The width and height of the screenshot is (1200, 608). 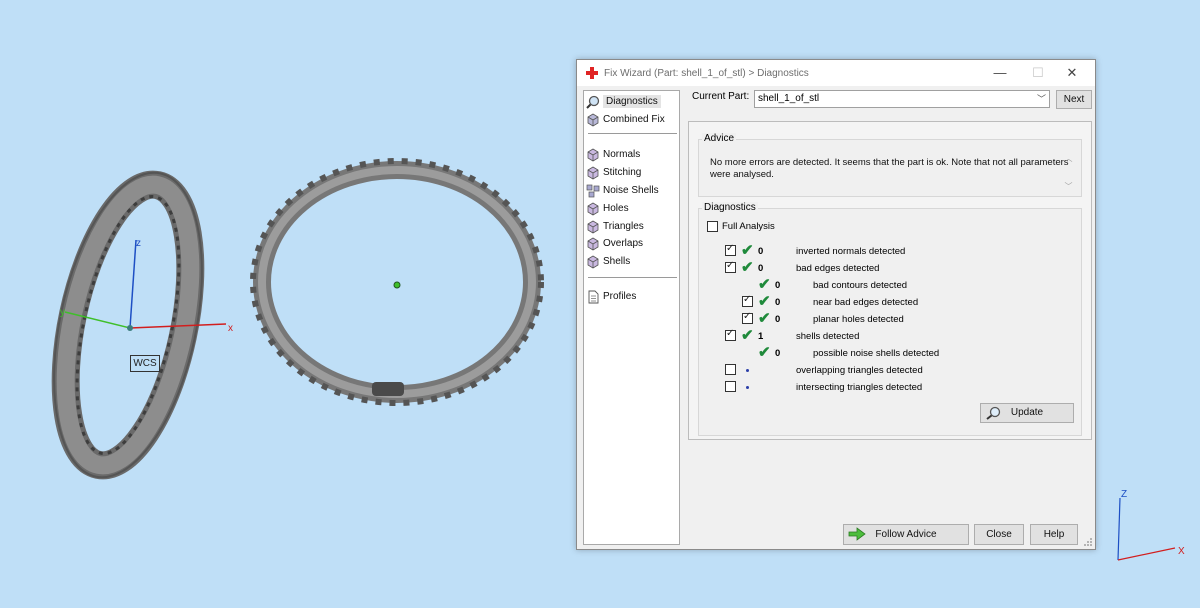 What do you see at coordinates (613, 172) in the screenshot?
I see `sidebar-item-stitching: Stitching` at bounding box center [613, 172].